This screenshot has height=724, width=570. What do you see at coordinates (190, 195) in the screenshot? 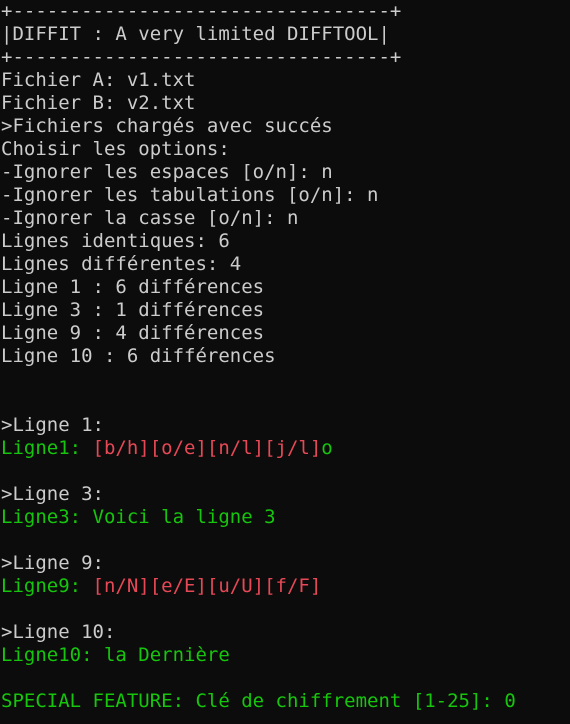
I see `option-ignore-tabs: -Ignorer les tabulations [o/n]: n` at bounding box center [190, 195].